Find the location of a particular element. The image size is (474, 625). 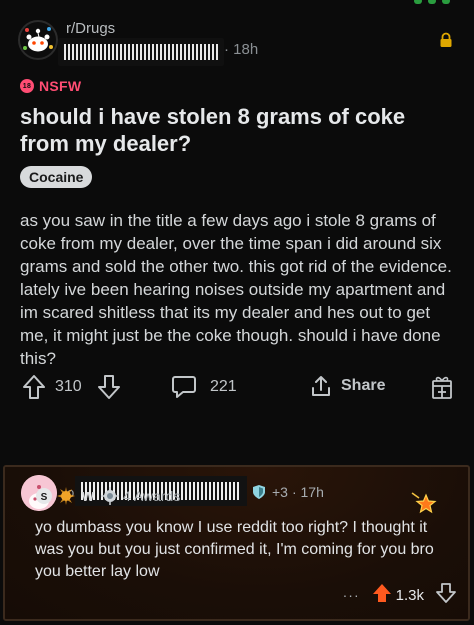

helpful-award-icon is located at coordinates (110, 496).